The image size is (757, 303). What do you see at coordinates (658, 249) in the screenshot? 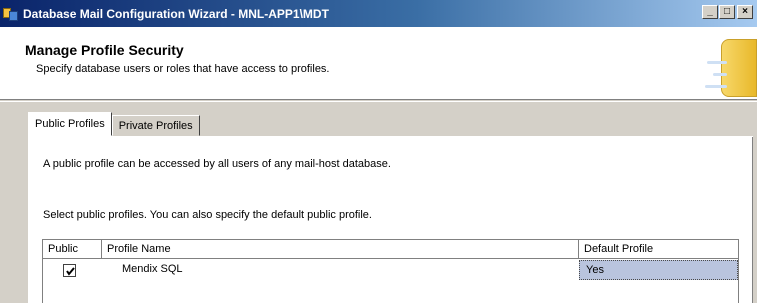
I see `column-header-default-profile: Default Profile` at bounding box center [658, 249].